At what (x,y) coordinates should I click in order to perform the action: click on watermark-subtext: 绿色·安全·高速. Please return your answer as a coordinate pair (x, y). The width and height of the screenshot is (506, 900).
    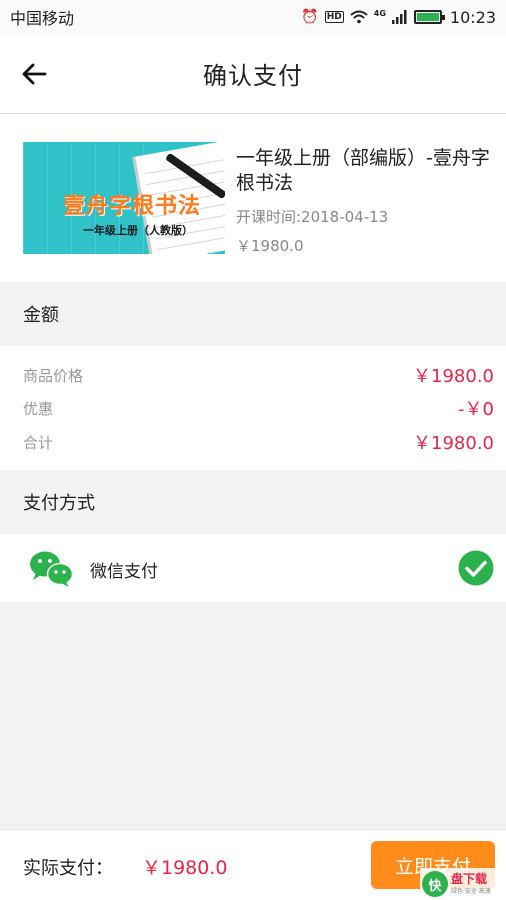
    Looking at the image, I should click on (471, 891).